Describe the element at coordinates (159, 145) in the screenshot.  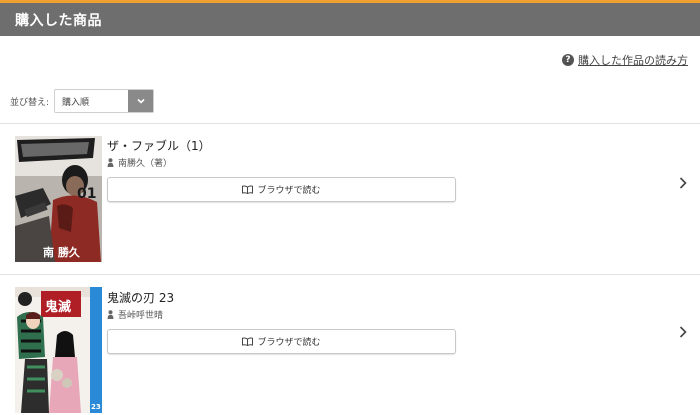
I see `book-title: ザ・ファブル（1）` at that location.